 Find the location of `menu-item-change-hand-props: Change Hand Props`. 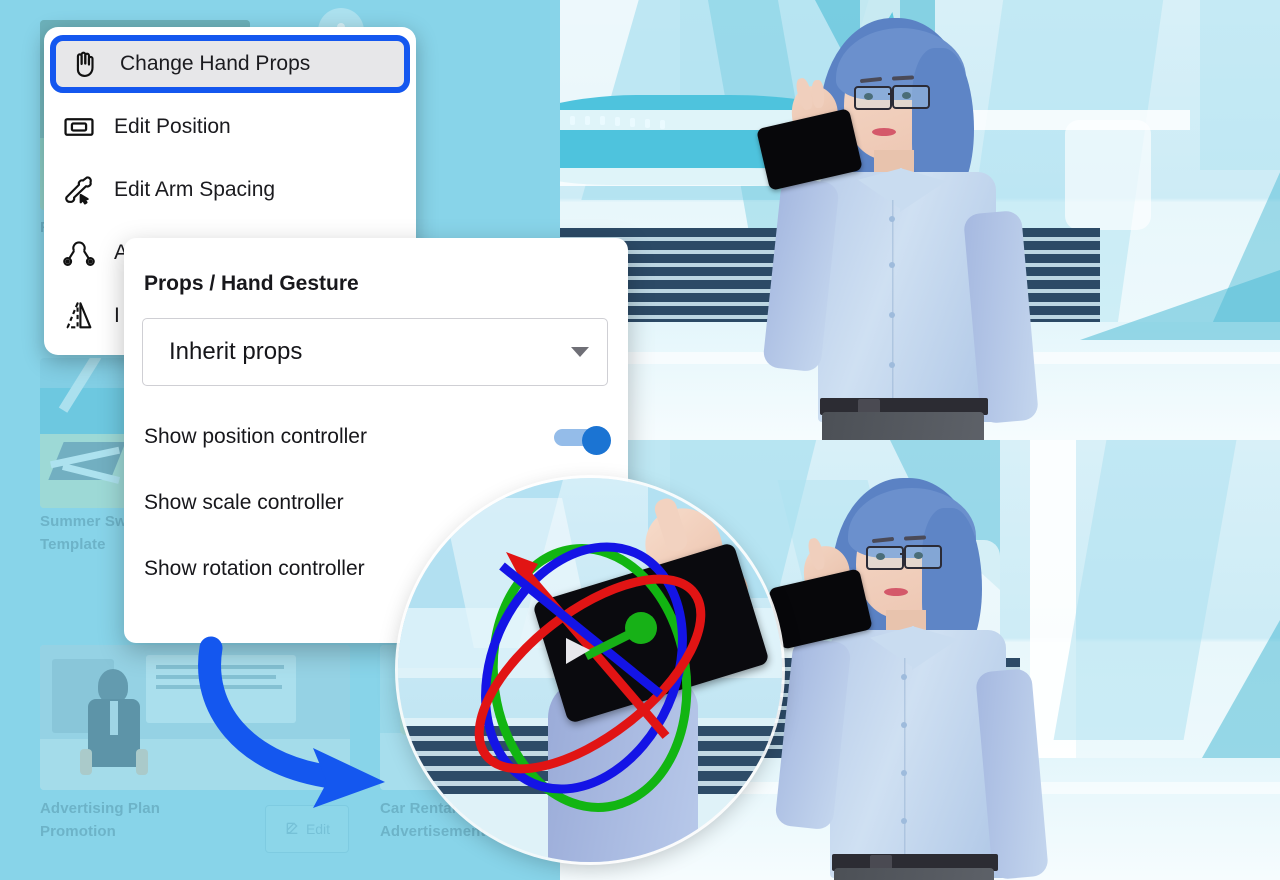

menu-item-change-hand-props: Change Hand Props is located at coordinates (230, 64).